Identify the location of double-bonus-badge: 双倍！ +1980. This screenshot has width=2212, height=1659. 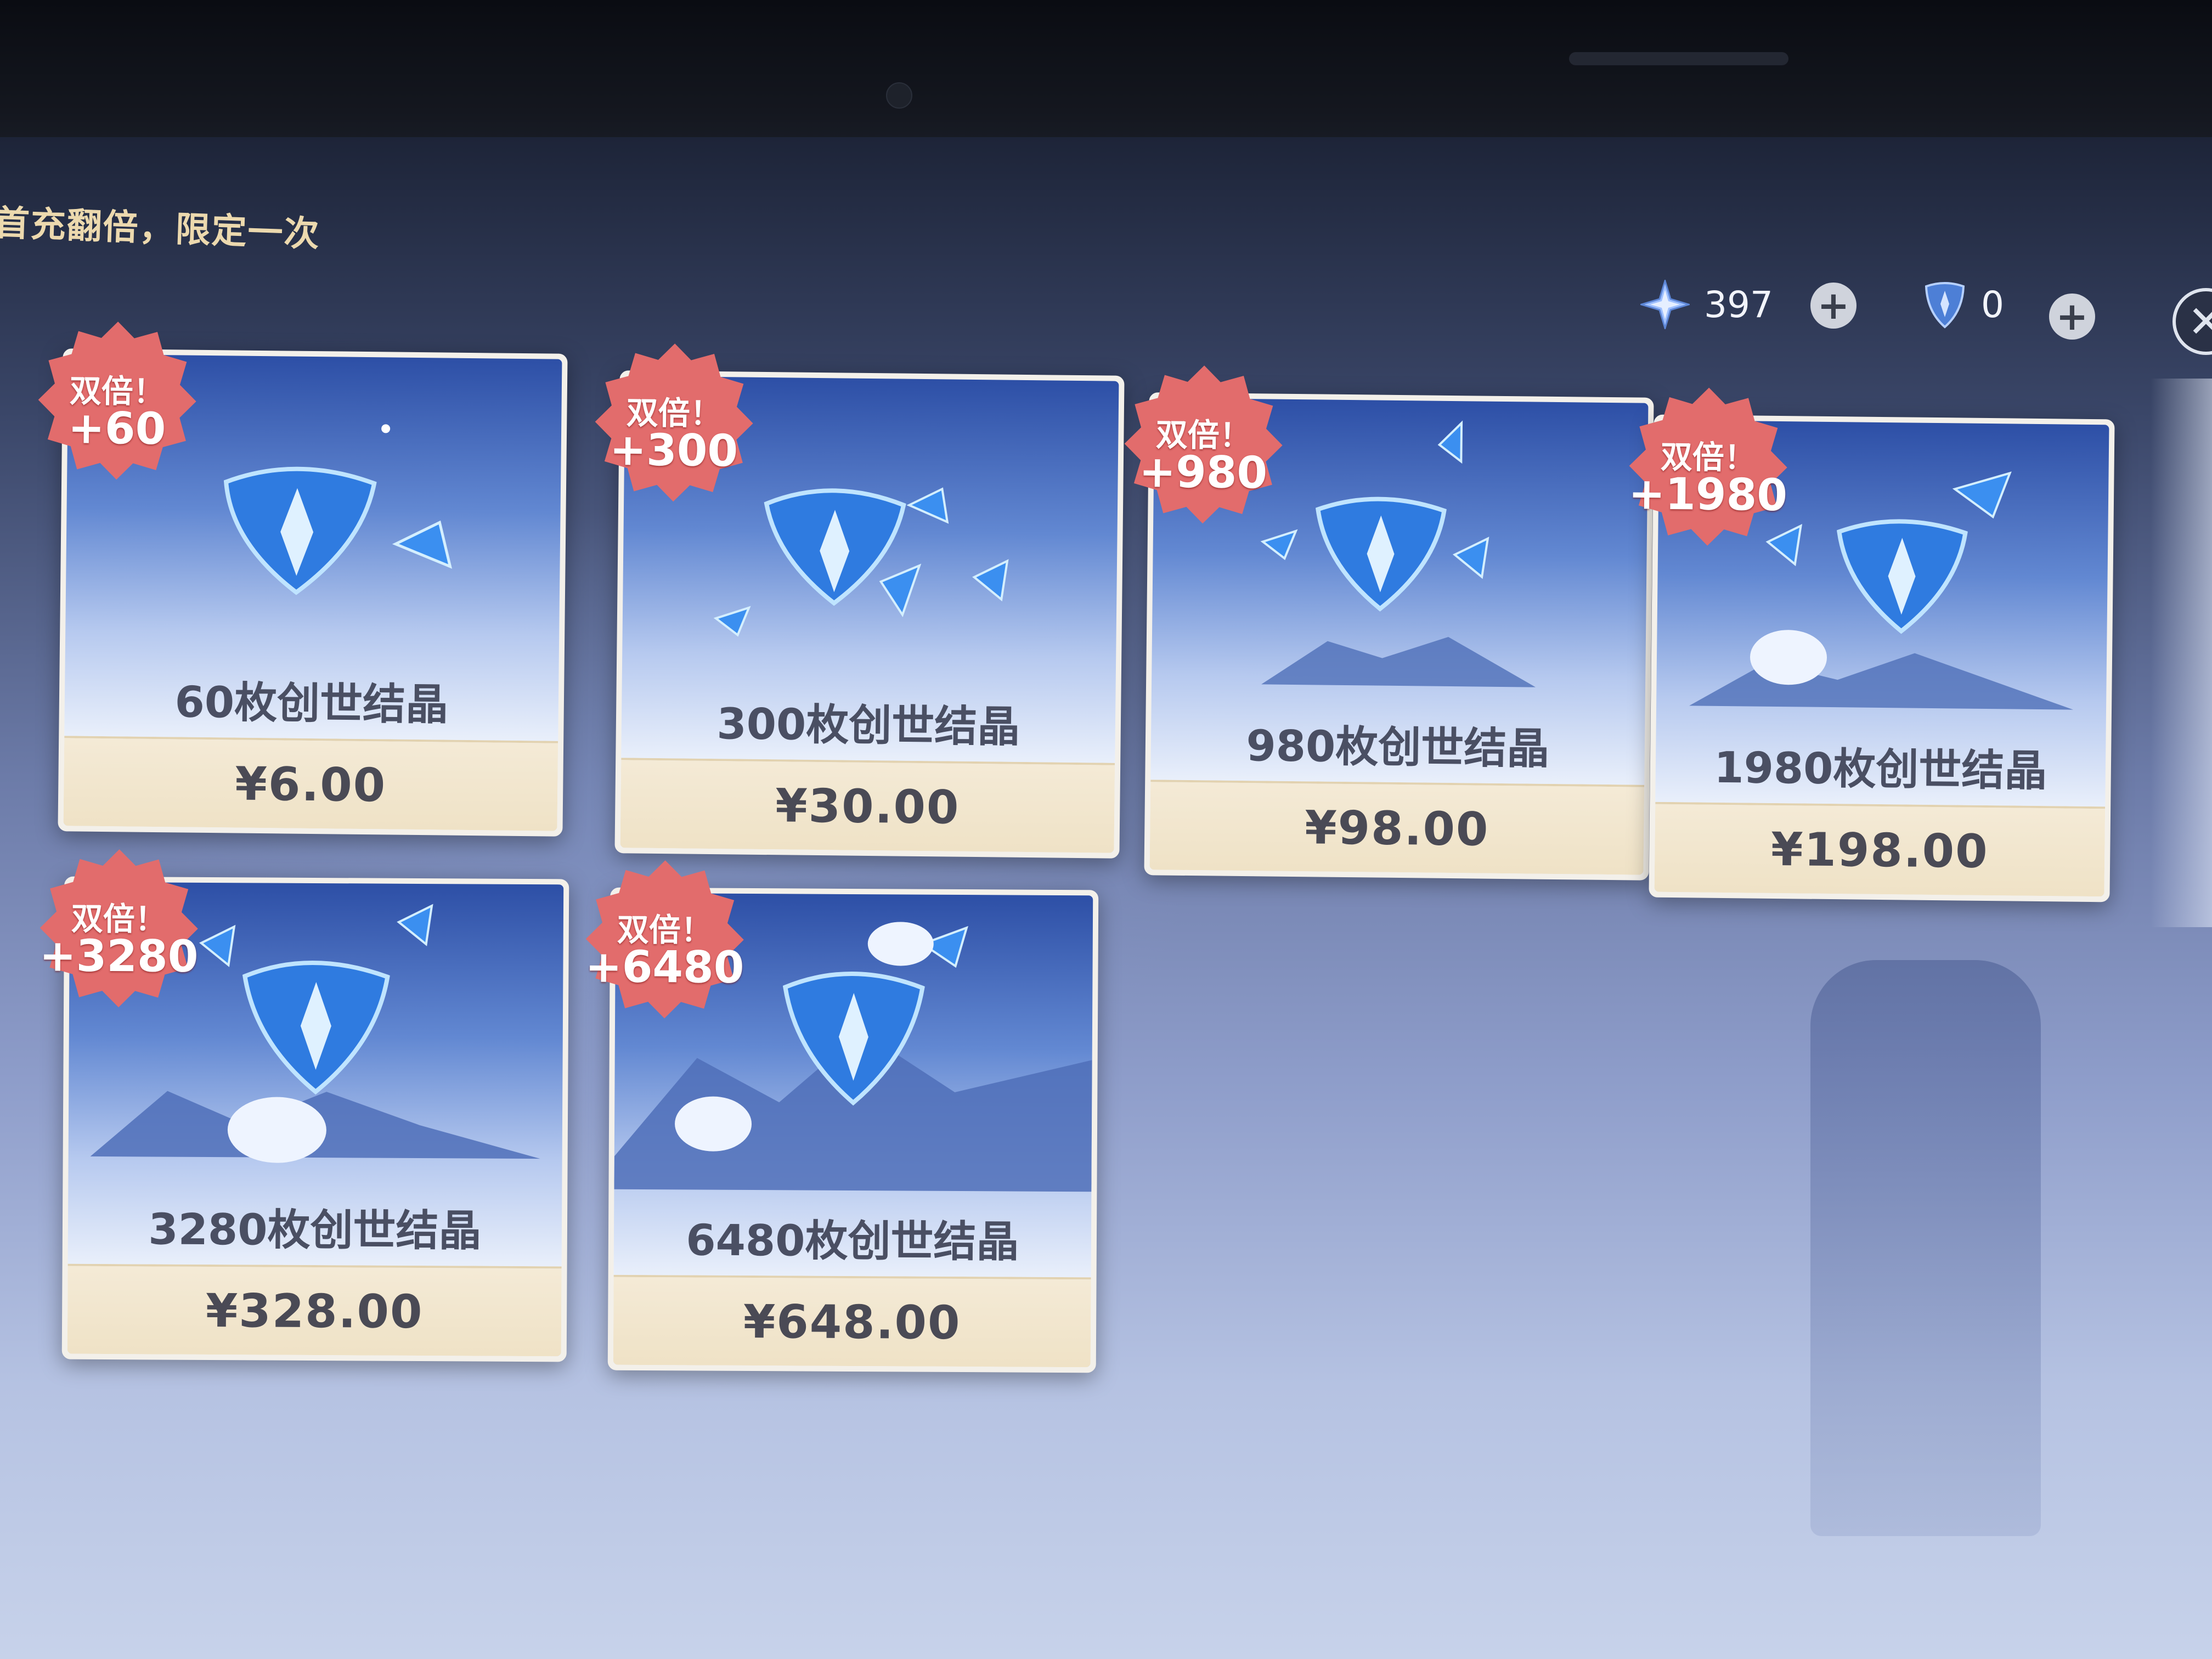
(1709, 465).